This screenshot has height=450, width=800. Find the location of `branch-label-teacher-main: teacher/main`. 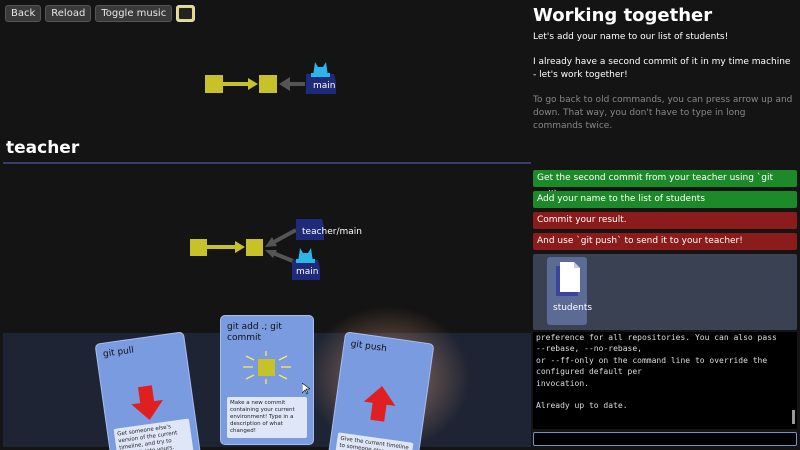

branch-label-teacher-main: teacher/main is located at coordinates (329, 229).